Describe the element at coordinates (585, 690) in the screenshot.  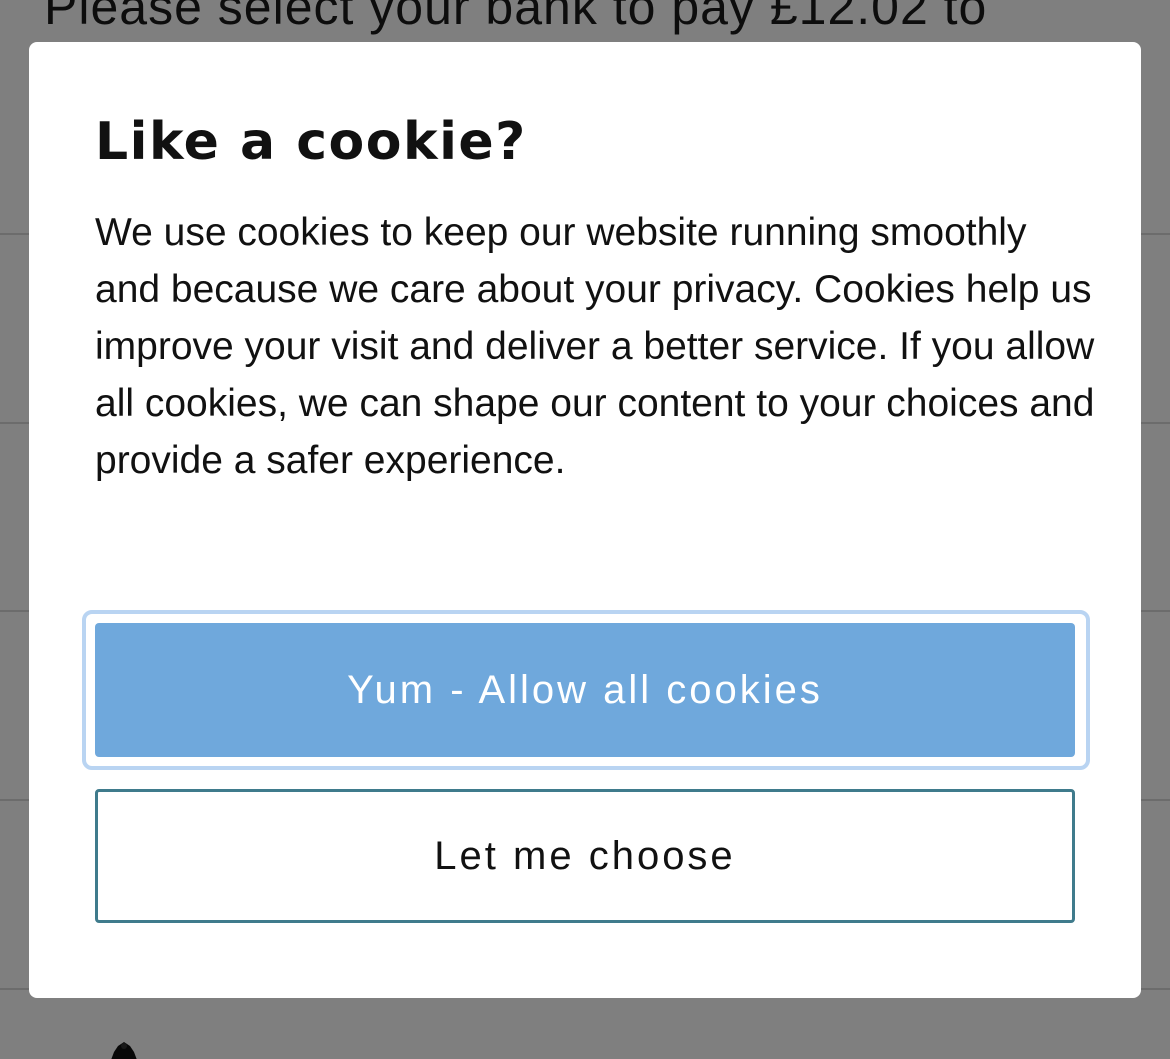
I see `allow-all-cookies-button: Yum - Allow all cookies` at that location.